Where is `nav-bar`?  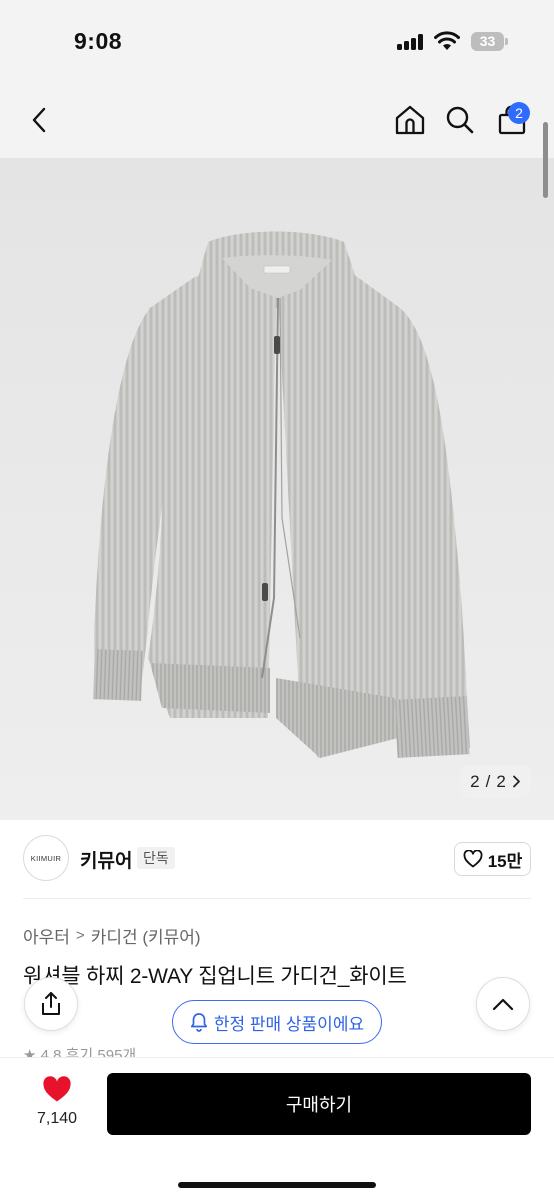
nav-bar is located at coordinates (277, 121).